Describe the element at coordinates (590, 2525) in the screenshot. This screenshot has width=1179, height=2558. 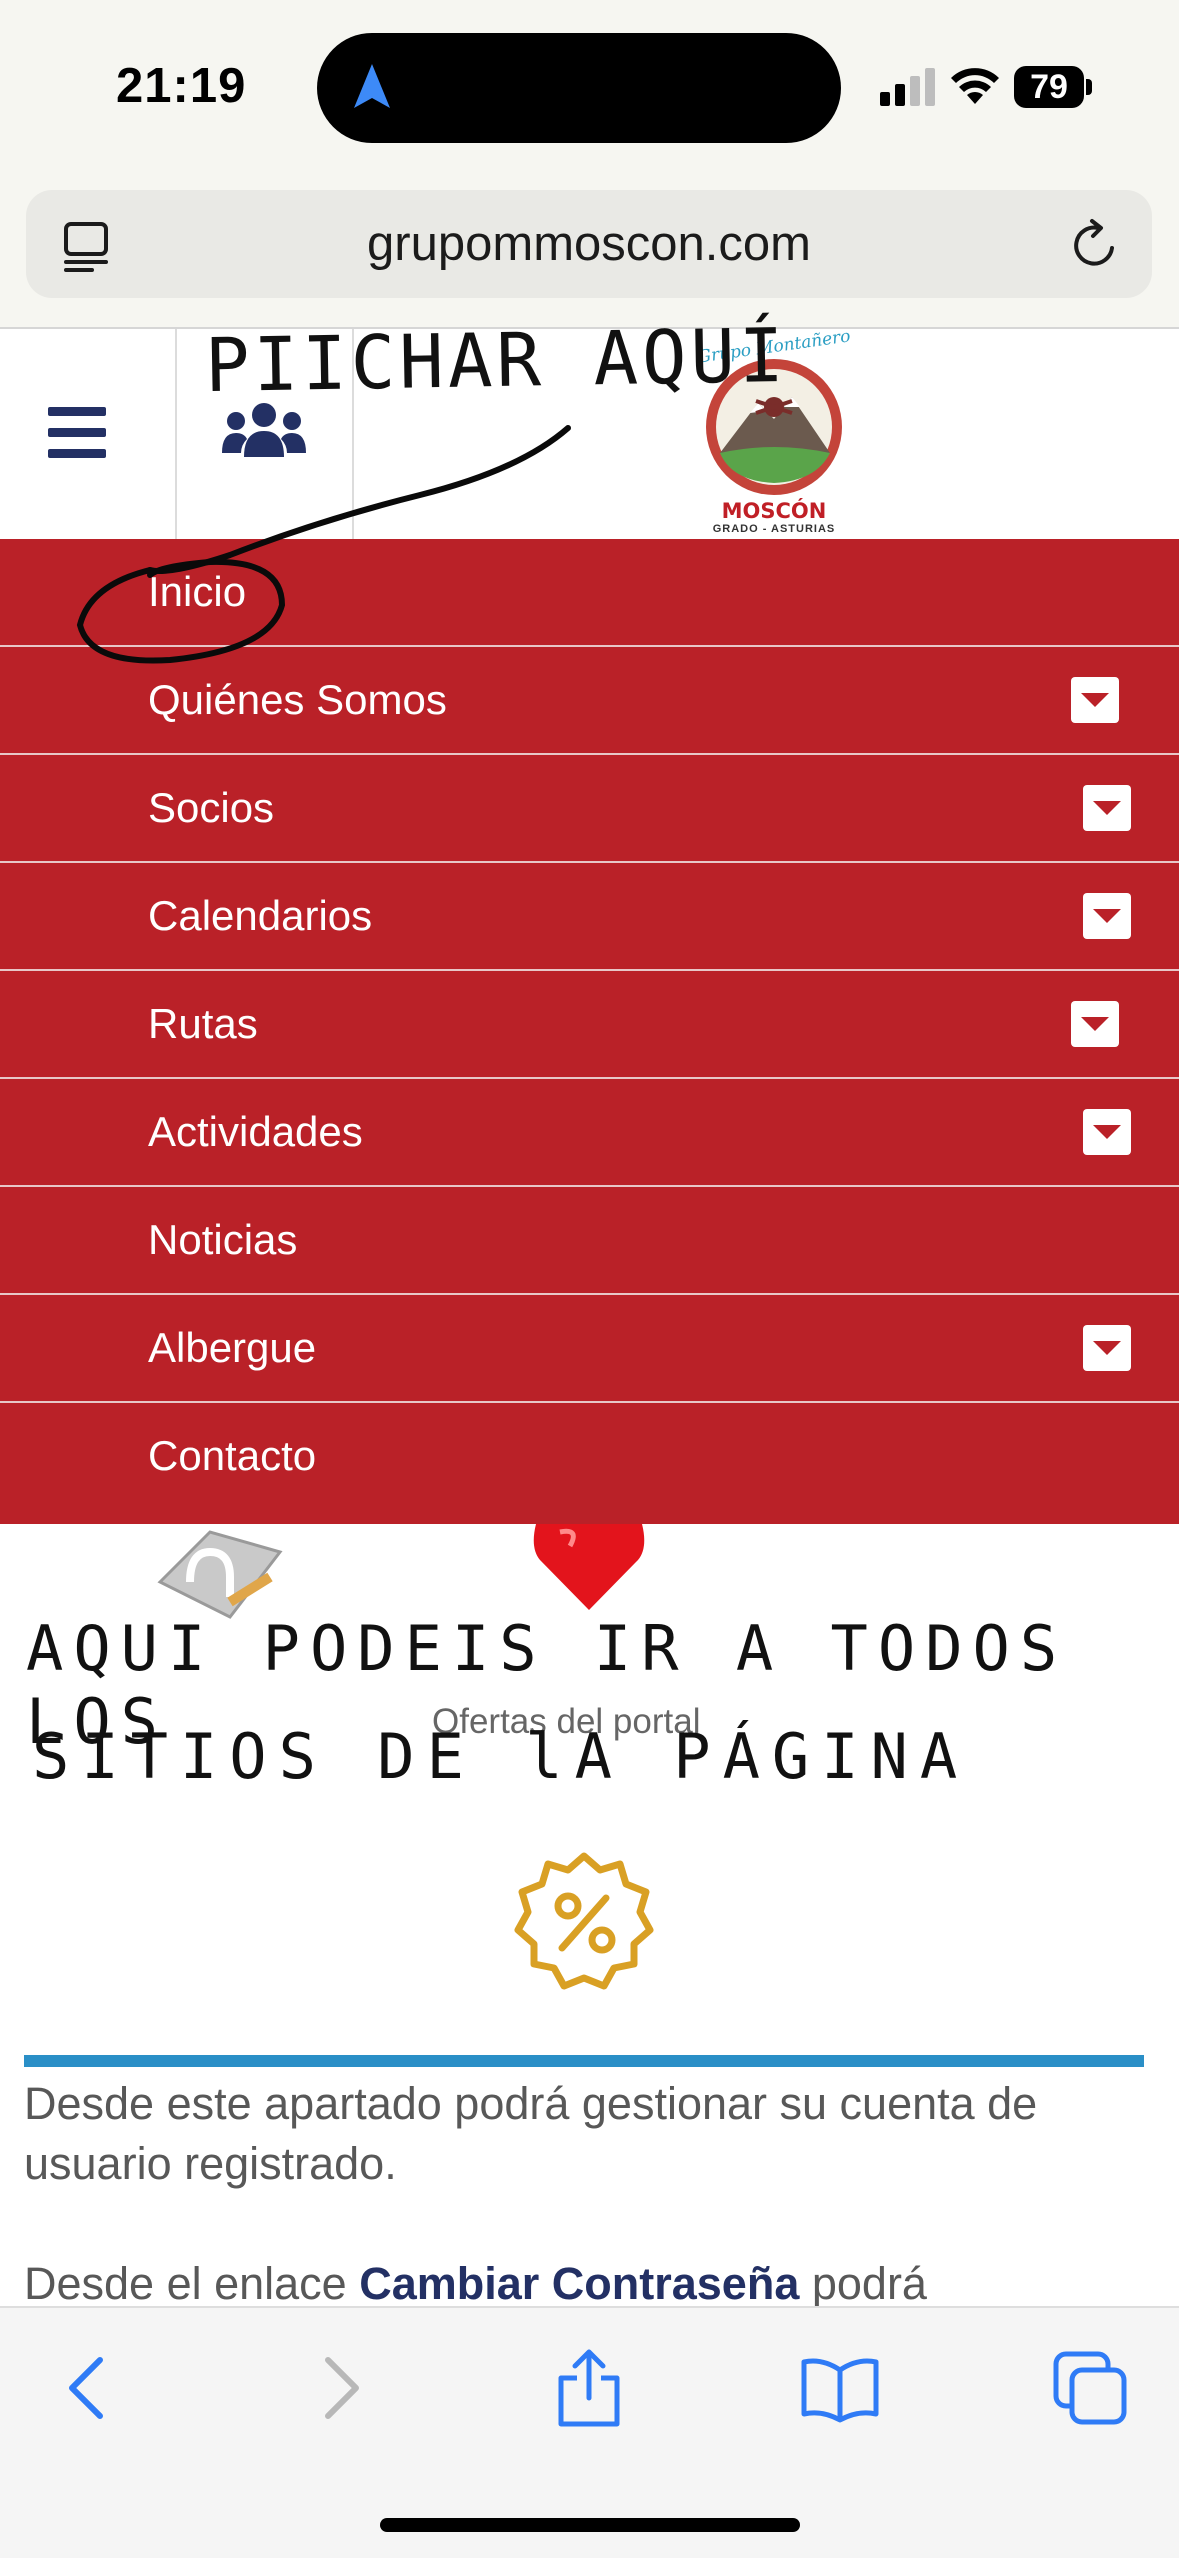
I see `home-indicator` at that location.